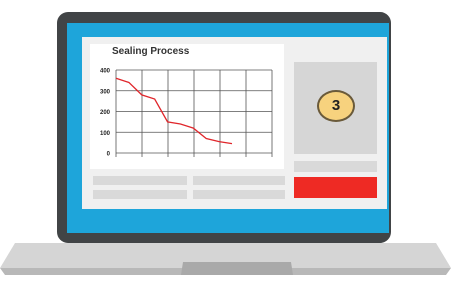  What do you see at coordinates (237, 268) in the screenshot?
I see `trackpad` at bounding box center [237, 268].